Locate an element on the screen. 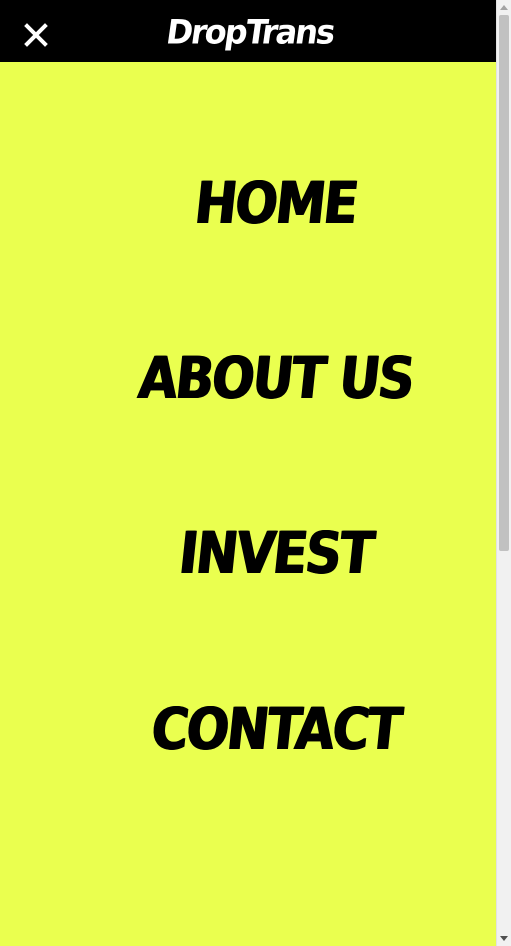 Image resolution: width=511 pixels, height=946 pixels. close-icon is located at coordinates (36, 35).